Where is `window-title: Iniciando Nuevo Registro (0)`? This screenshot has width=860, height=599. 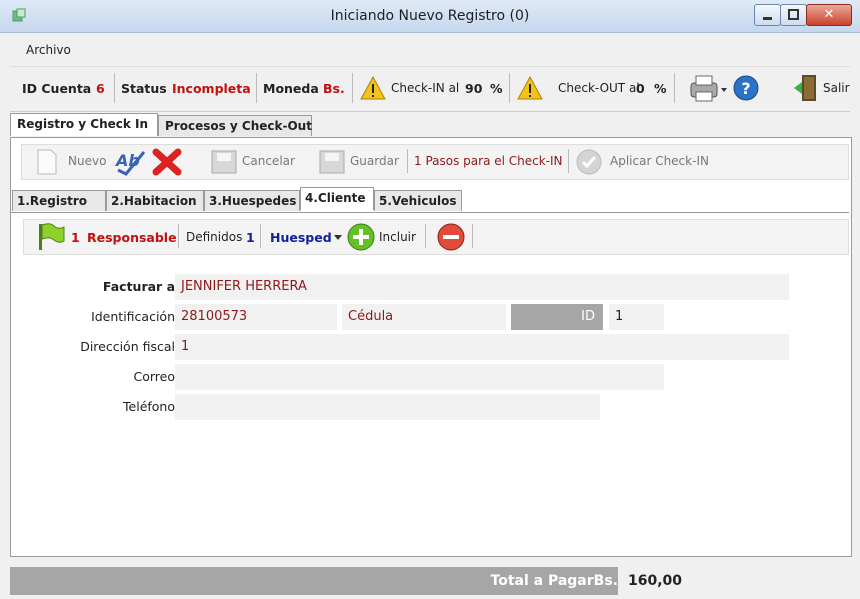
window-title: Iniciando Nuevo Registro (0) is located at coordinates (430, 16).